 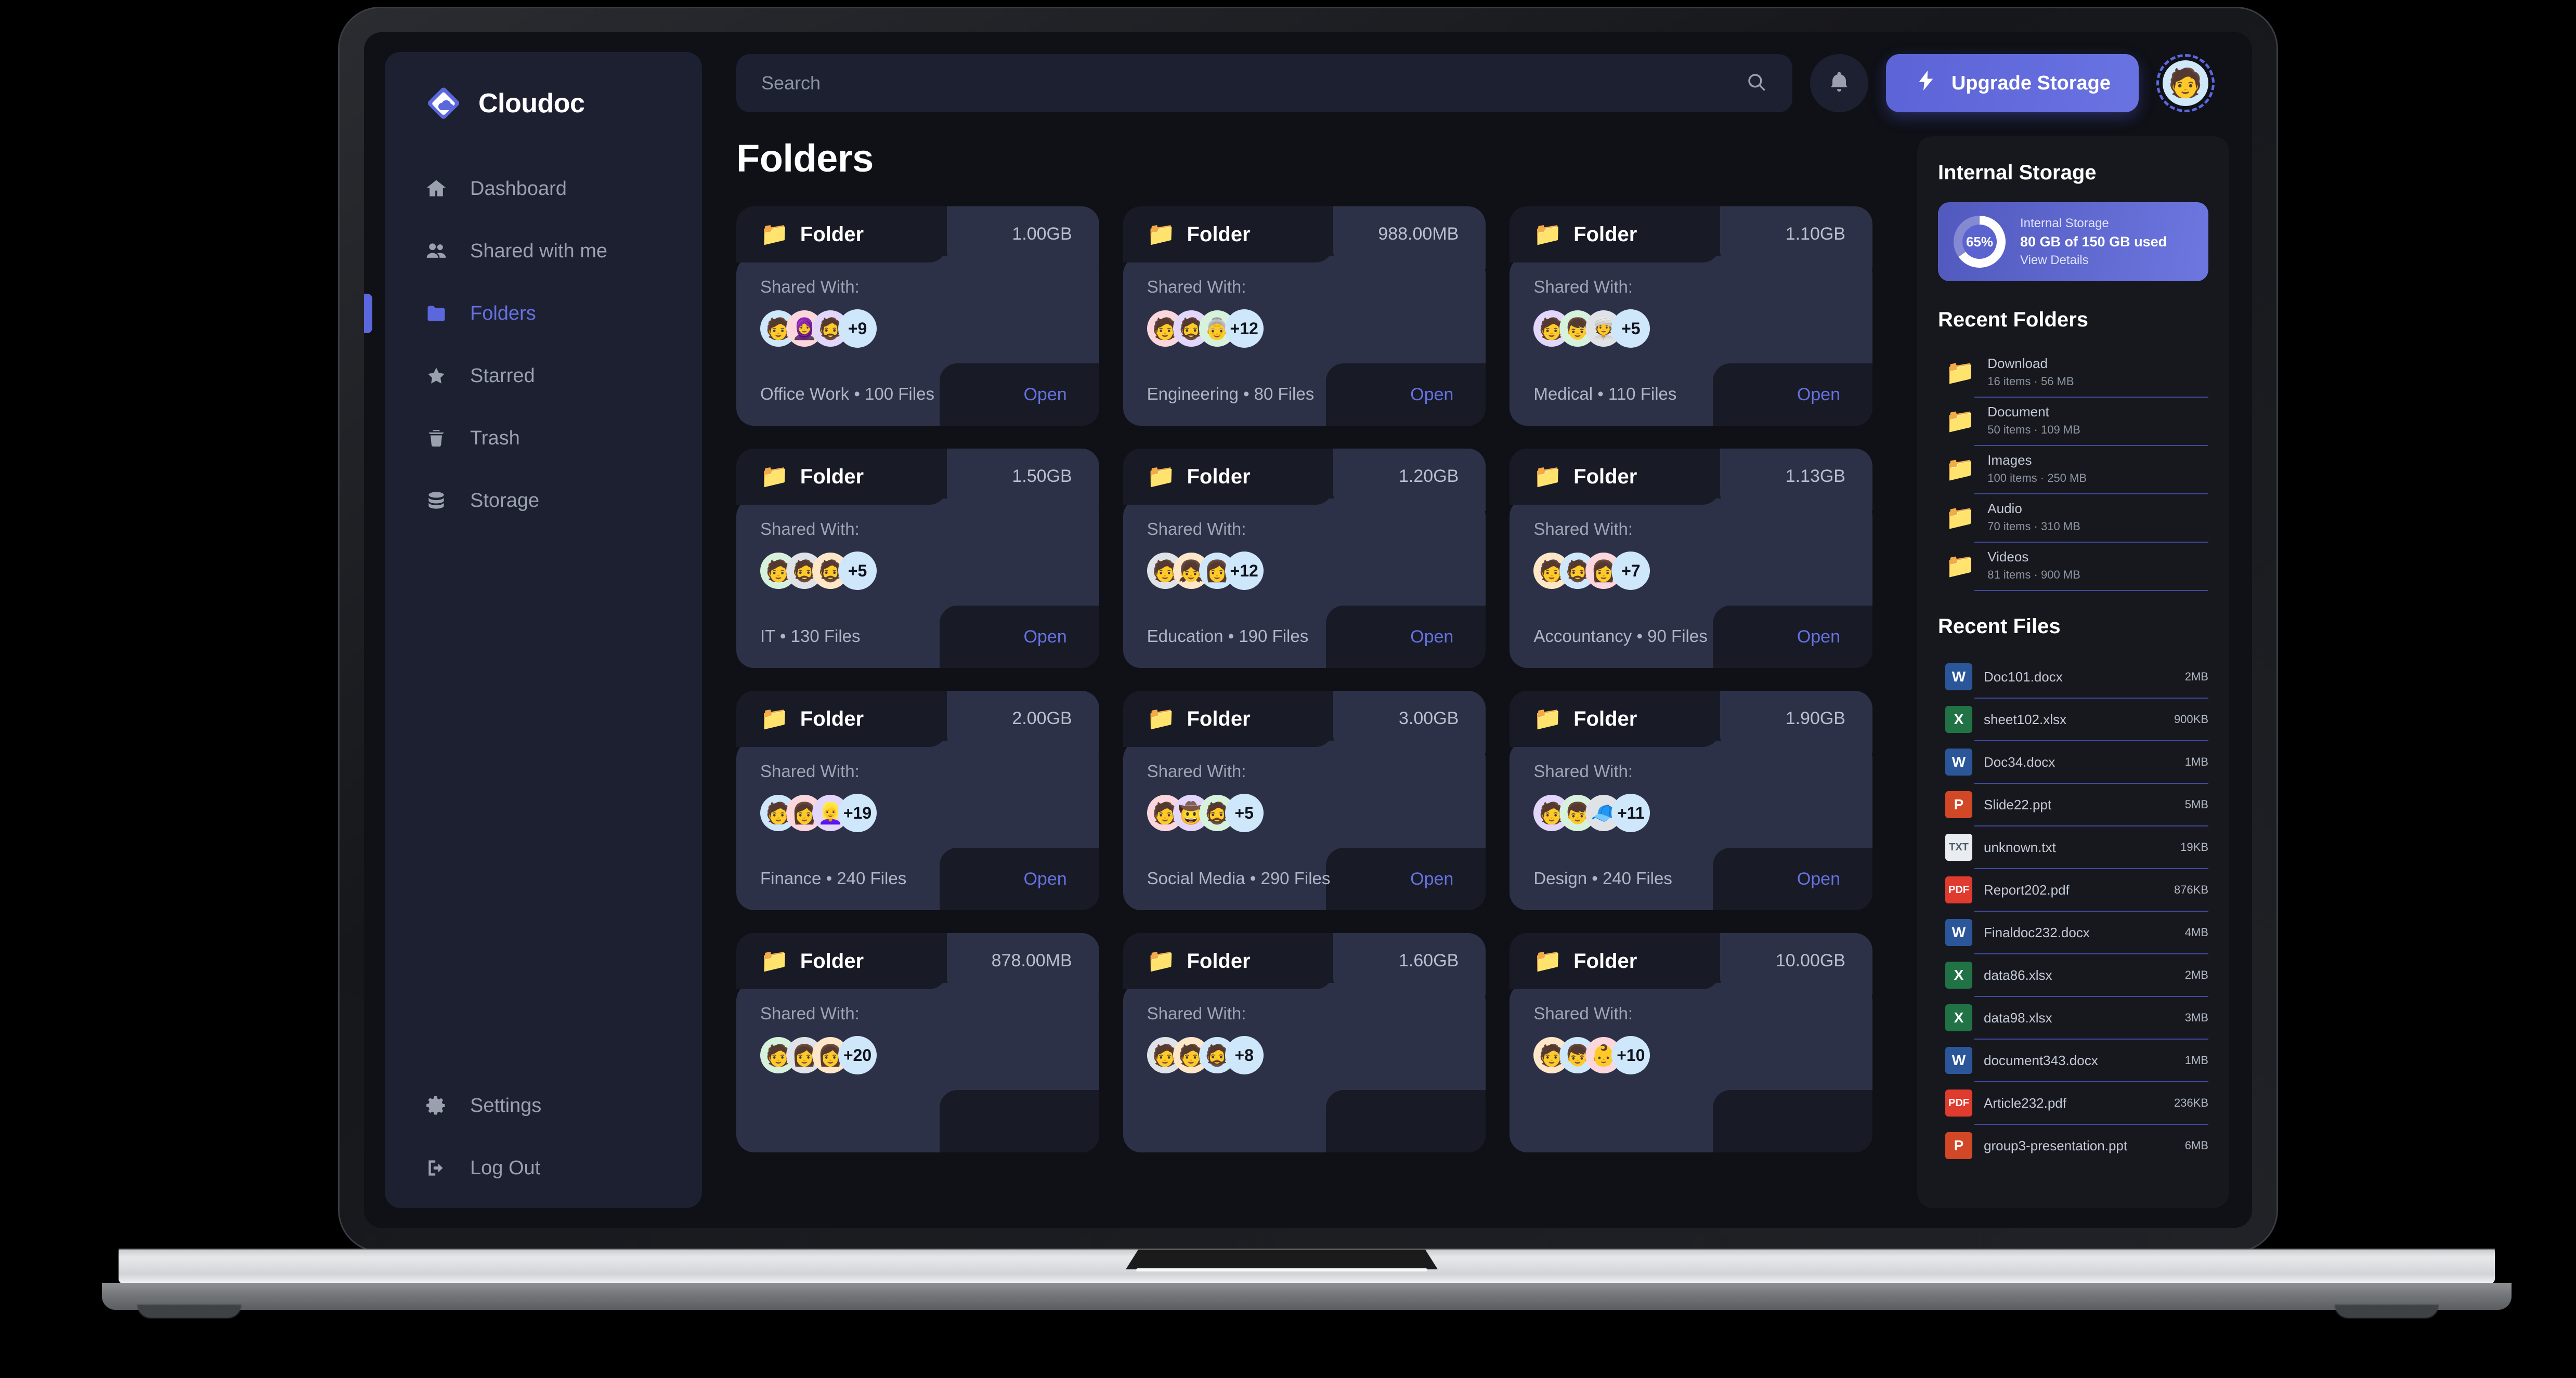 I want to click on shared-avatar-group: 🧑 🧔 👩 +7, so click(x=1702, y=571).